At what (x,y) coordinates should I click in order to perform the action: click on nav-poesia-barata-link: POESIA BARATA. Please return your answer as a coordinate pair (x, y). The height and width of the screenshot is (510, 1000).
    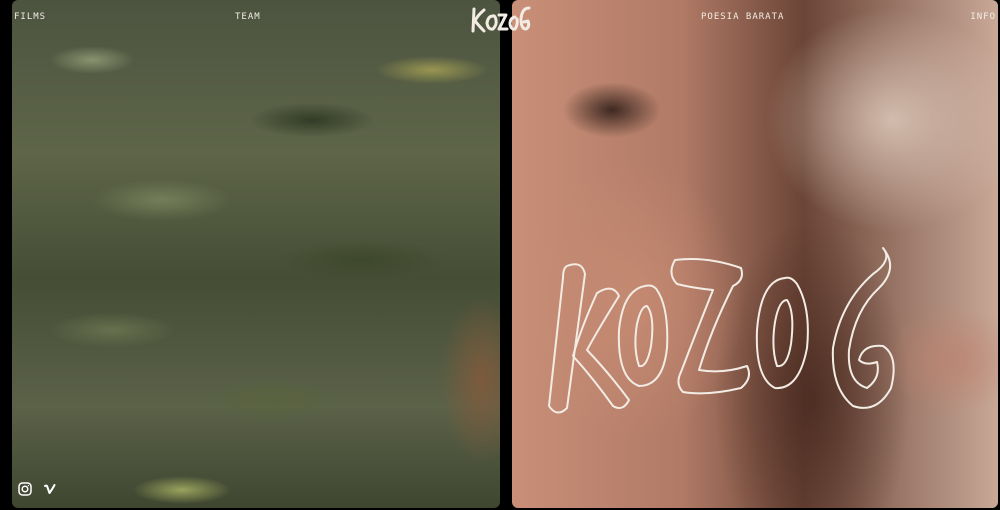
    Looking at the image, I should click on (742, 17).